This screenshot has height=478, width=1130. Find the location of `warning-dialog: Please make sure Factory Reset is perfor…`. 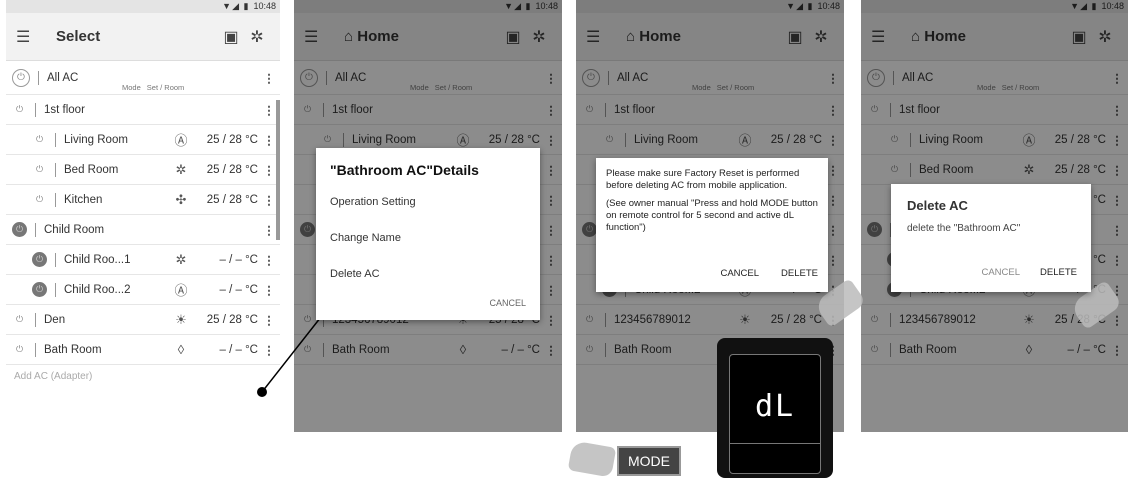

warning-dialog: Please make sure Factory Reset is perfor… is located at coordinates (712, 225).